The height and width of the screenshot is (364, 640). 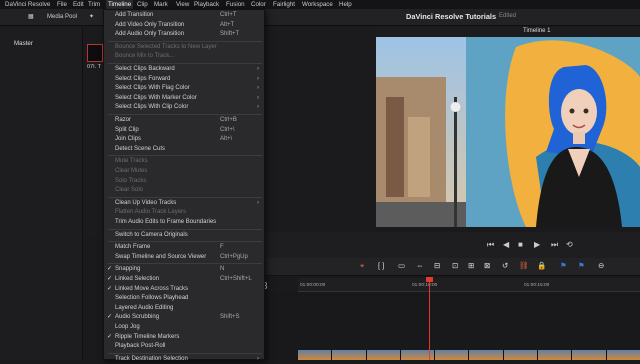 I want to click on menu-item-track-destination-selection: Track Destination Selection ›, so click(x=184, y=359).